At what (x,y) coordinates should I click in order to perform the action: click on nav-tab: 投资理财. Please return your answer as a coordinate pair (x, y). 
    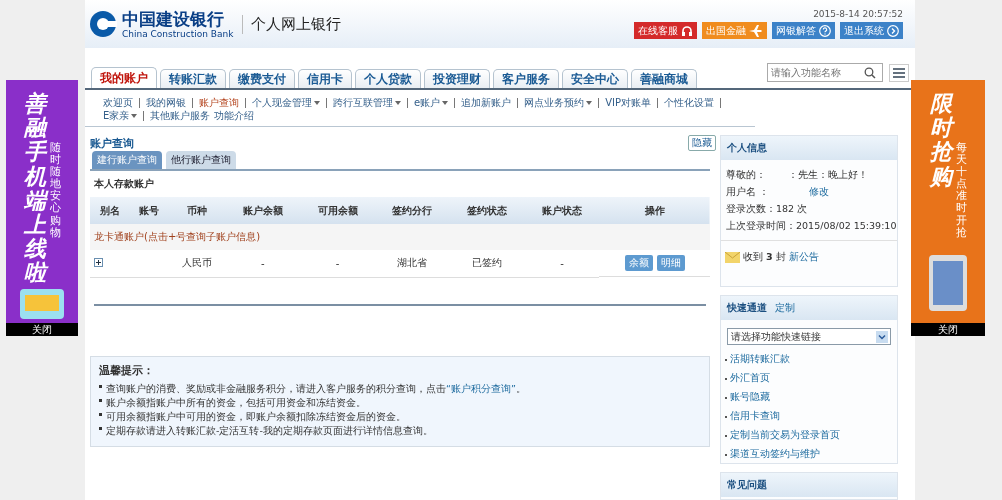
    Looking at the image, I should click on (457, 78).